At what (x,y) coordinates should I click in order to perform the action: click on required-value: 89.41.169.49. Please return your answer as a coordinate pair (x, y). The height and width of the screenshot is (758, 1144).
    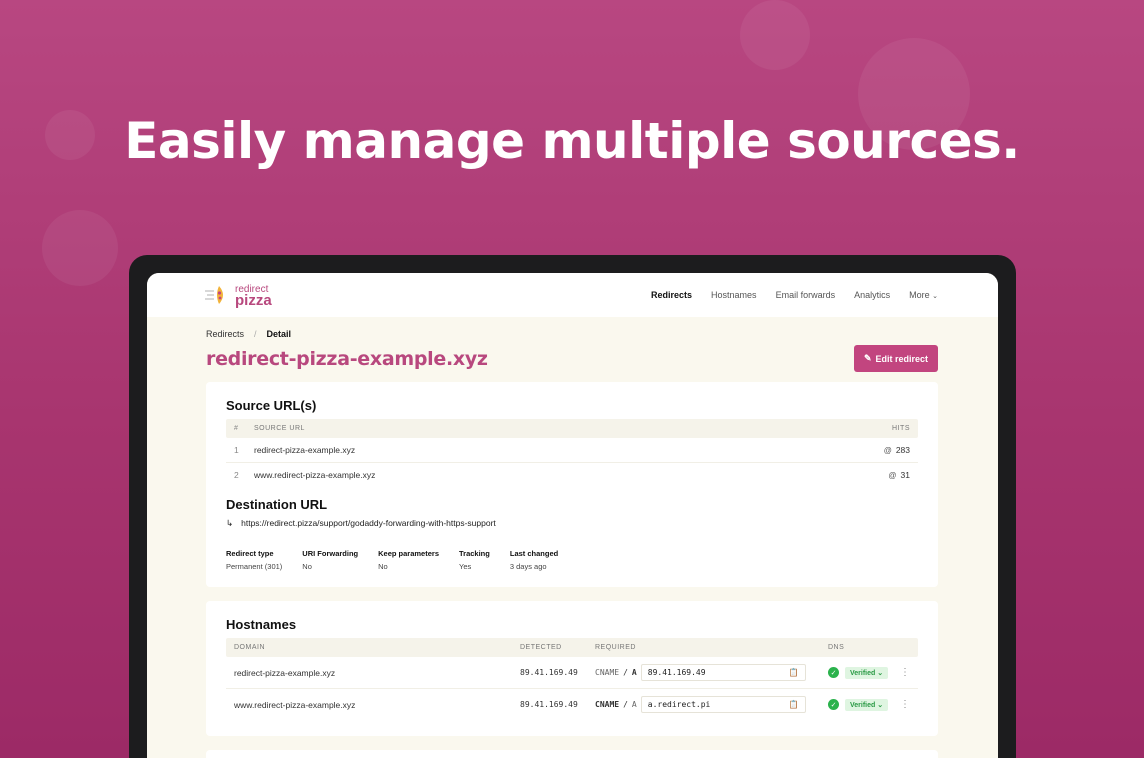
    Looking at the image, I should click on (676, 672).